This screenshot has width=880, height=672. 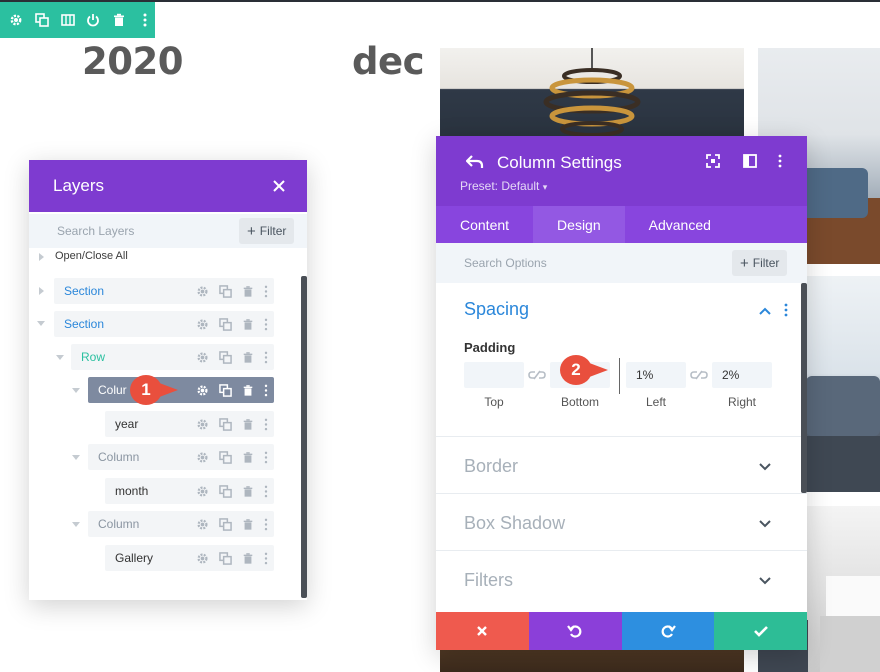 What do you see at coordinates (189, 424) in the screenshot?
I see `layer-row-module: year` at bounding box center [189, 424].